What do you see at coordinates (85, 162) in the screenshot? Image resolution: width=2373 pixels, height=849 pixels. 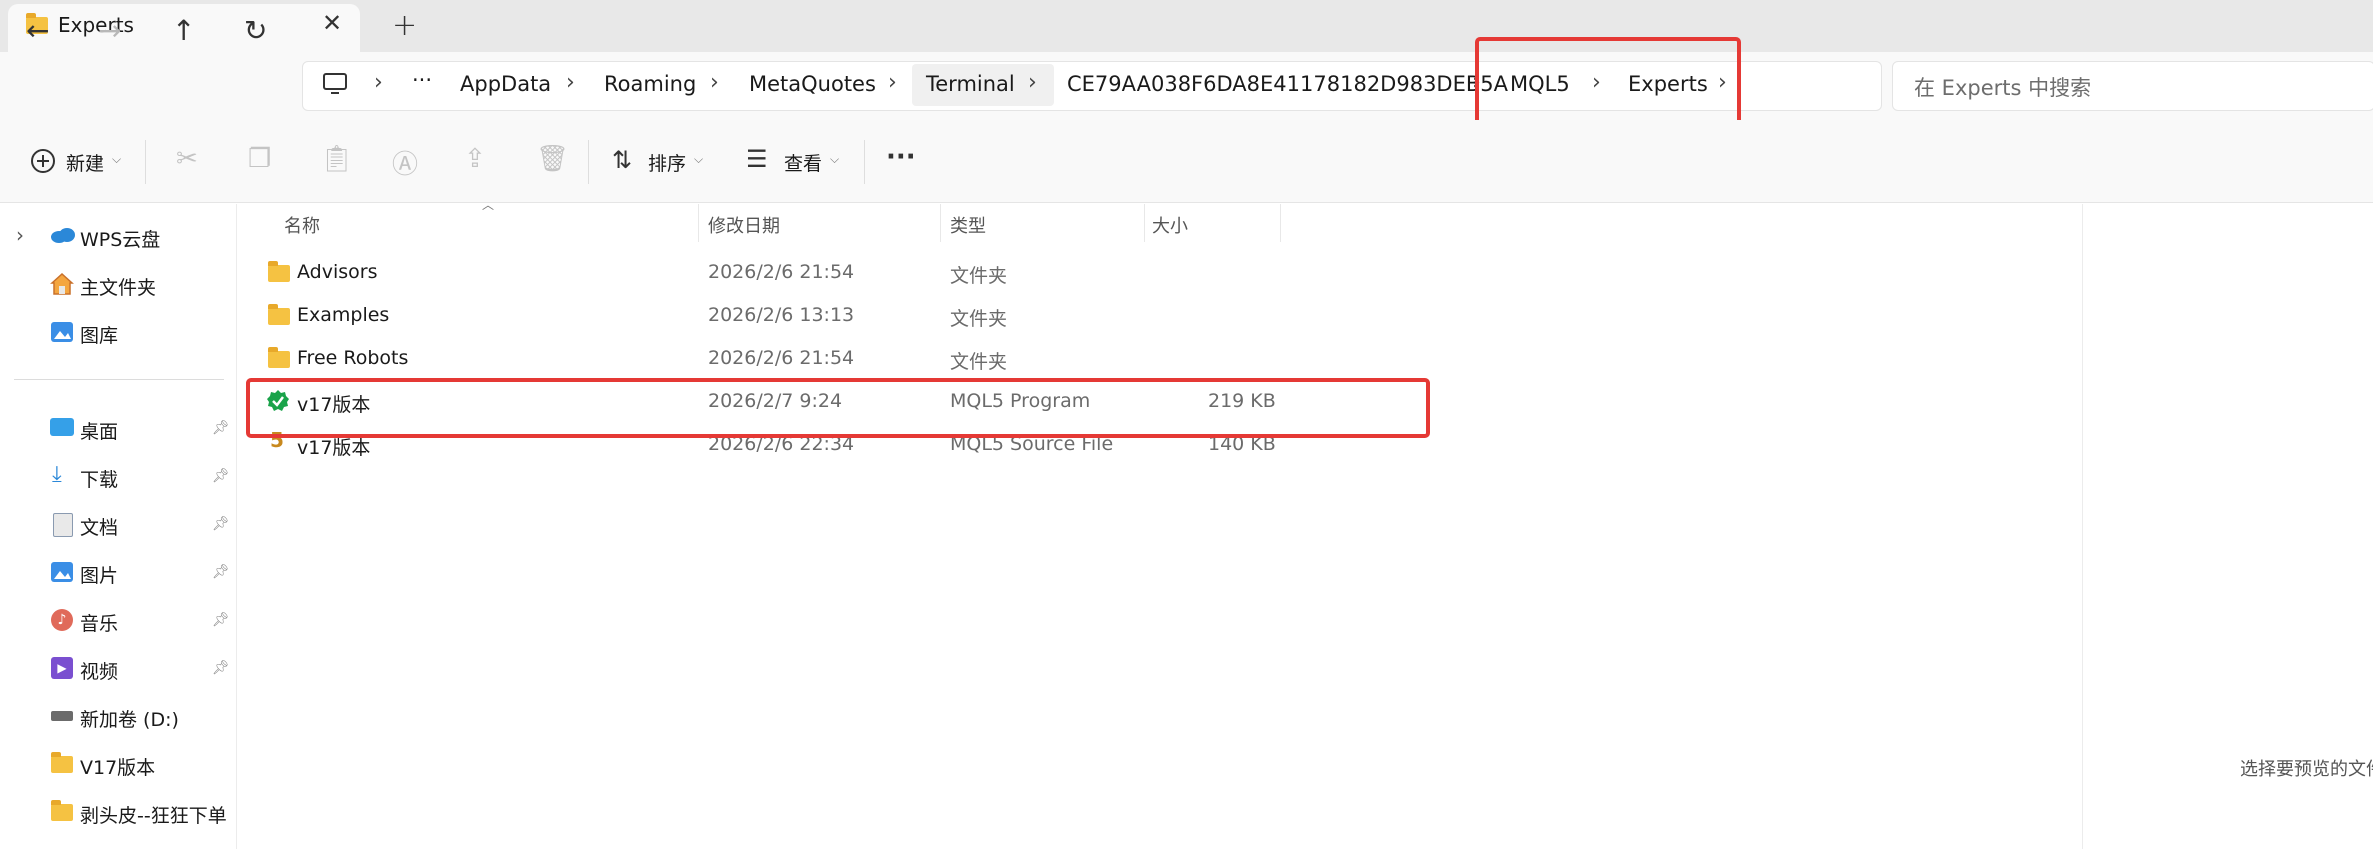 I see `new-button: 新建` at bounding box center [85, 162].